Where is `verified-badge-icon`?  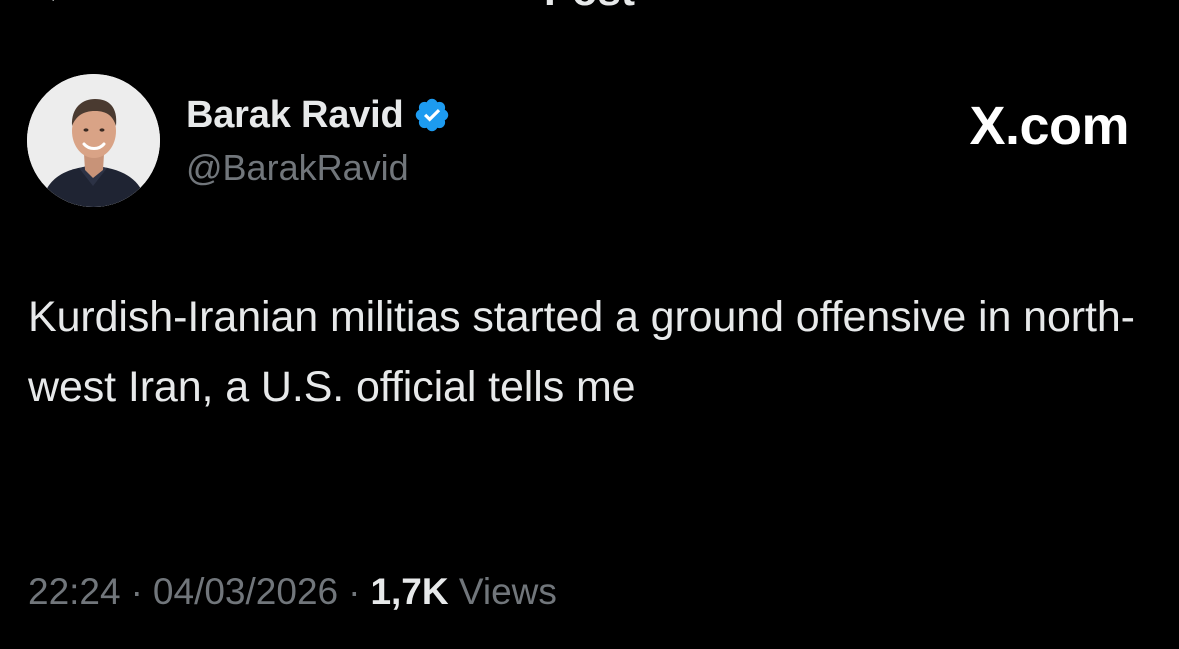 verified-badge-icon is located at coordinates (432, 115).